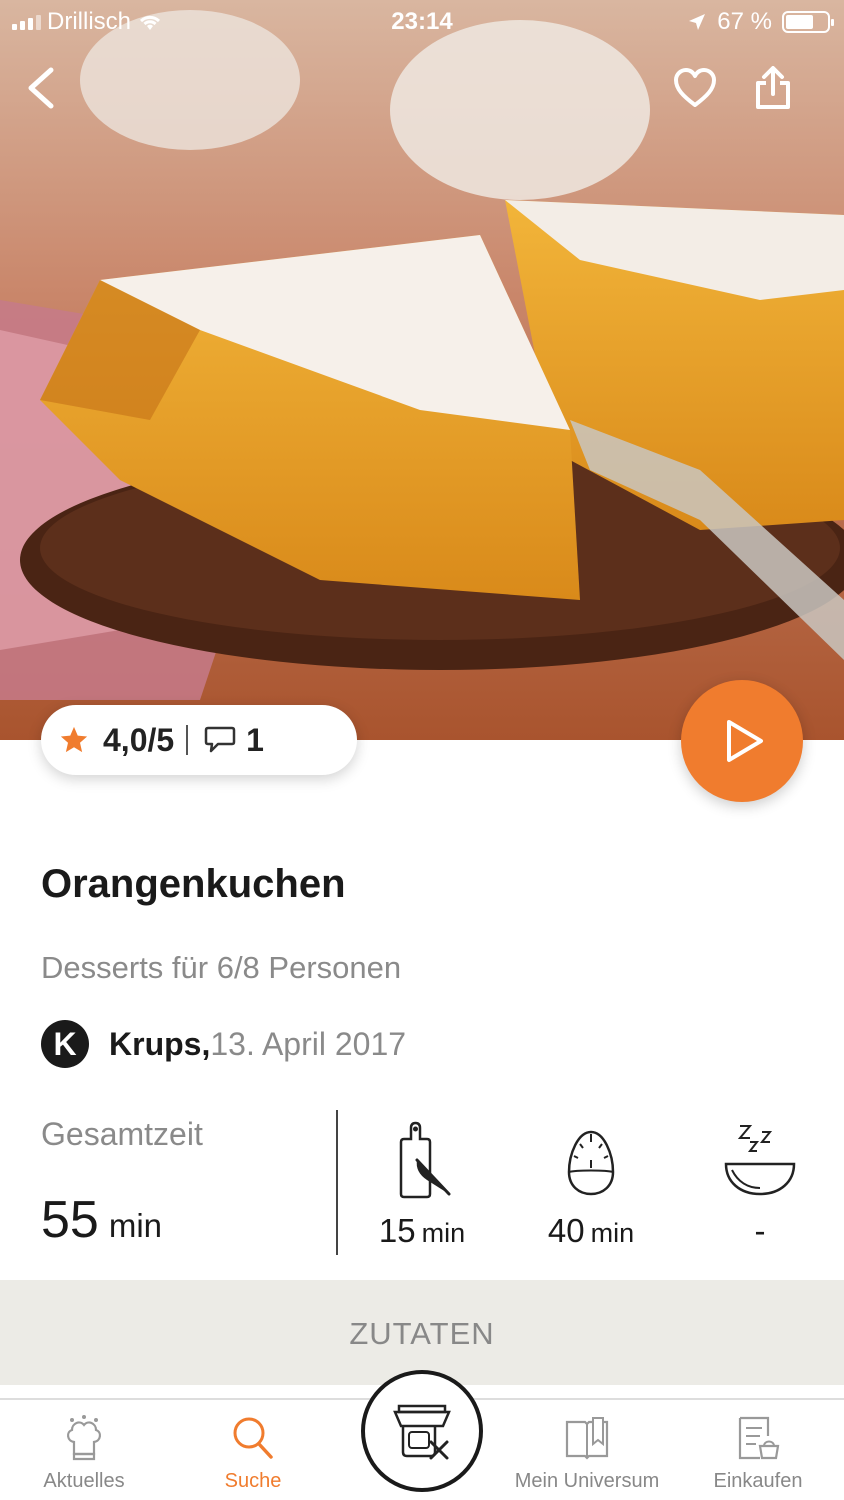 This screenshot has height=1500, width=844. I want to click on book-icon, so click(587, 1438).